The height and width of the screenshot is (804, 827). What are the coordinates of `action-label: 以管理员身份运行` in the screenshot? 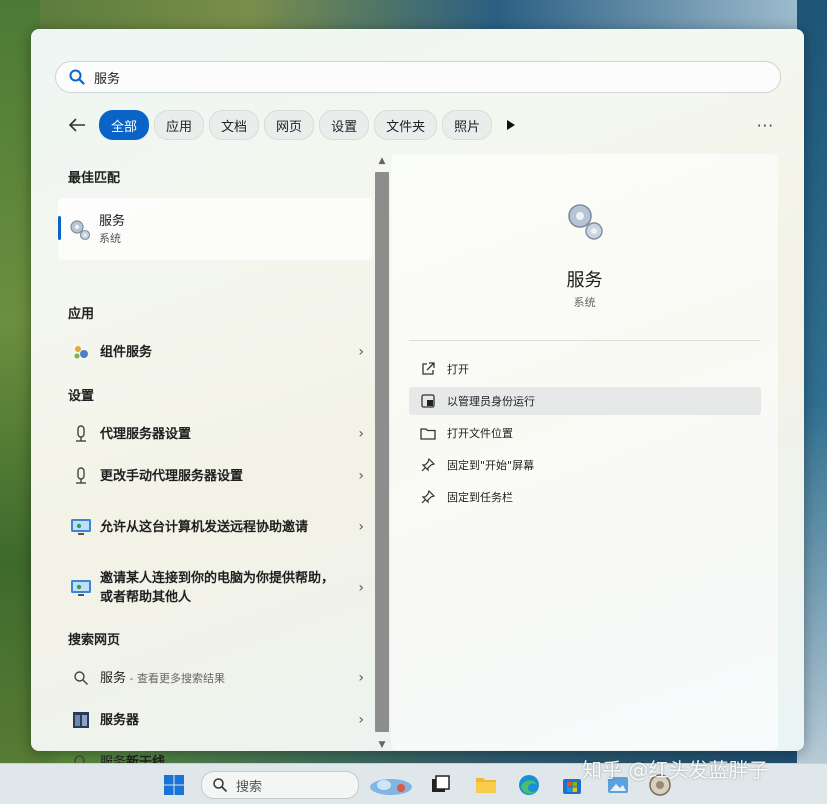 It's located at (491, 401).